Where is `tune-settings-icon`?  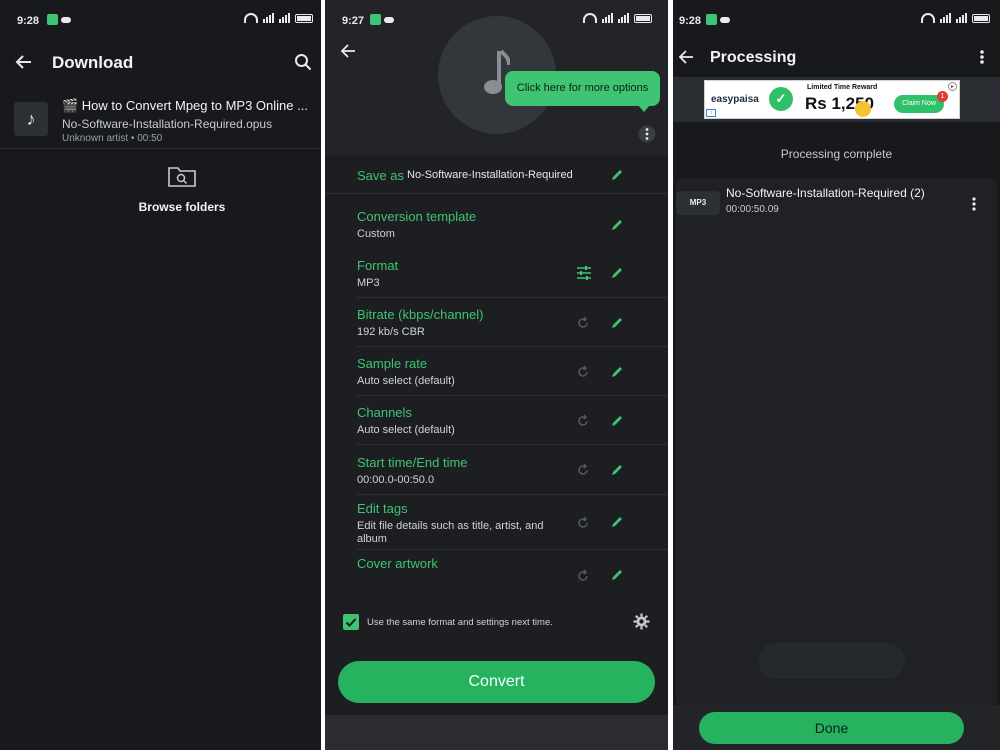 tune-settings-icon is located at coordinates (584, 273).